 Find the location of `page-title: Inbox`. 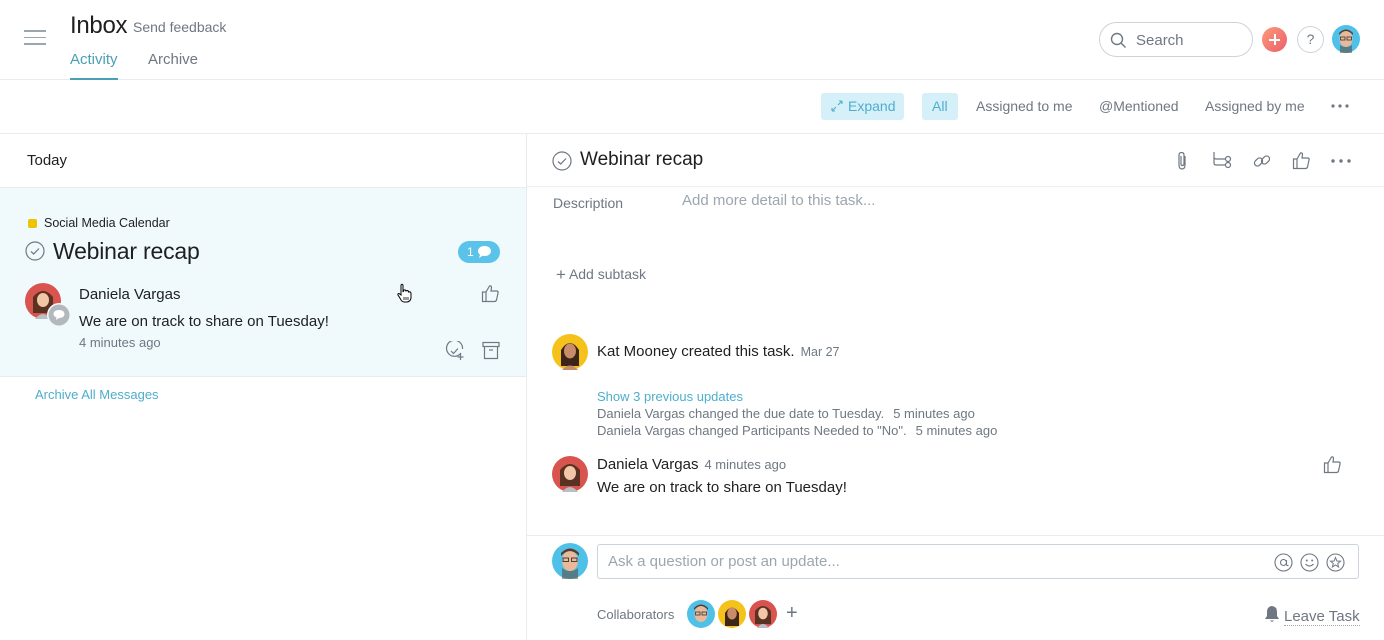

page-title: Inbox is located at coordinates (99, 25).